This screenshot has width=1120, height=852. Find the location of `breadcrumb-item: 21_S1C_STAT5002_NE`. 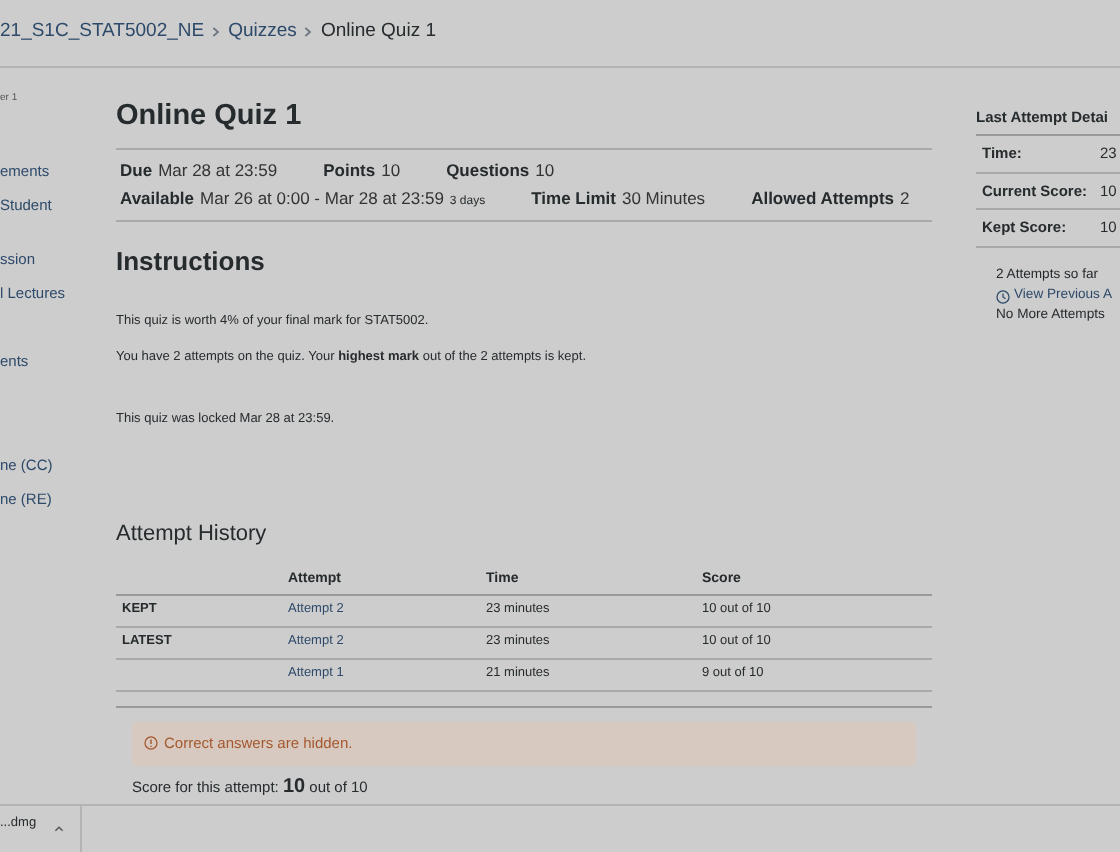

breadcrumb-item: 21_S1C_STAT5002_NE is located at coordinates (102, 32).